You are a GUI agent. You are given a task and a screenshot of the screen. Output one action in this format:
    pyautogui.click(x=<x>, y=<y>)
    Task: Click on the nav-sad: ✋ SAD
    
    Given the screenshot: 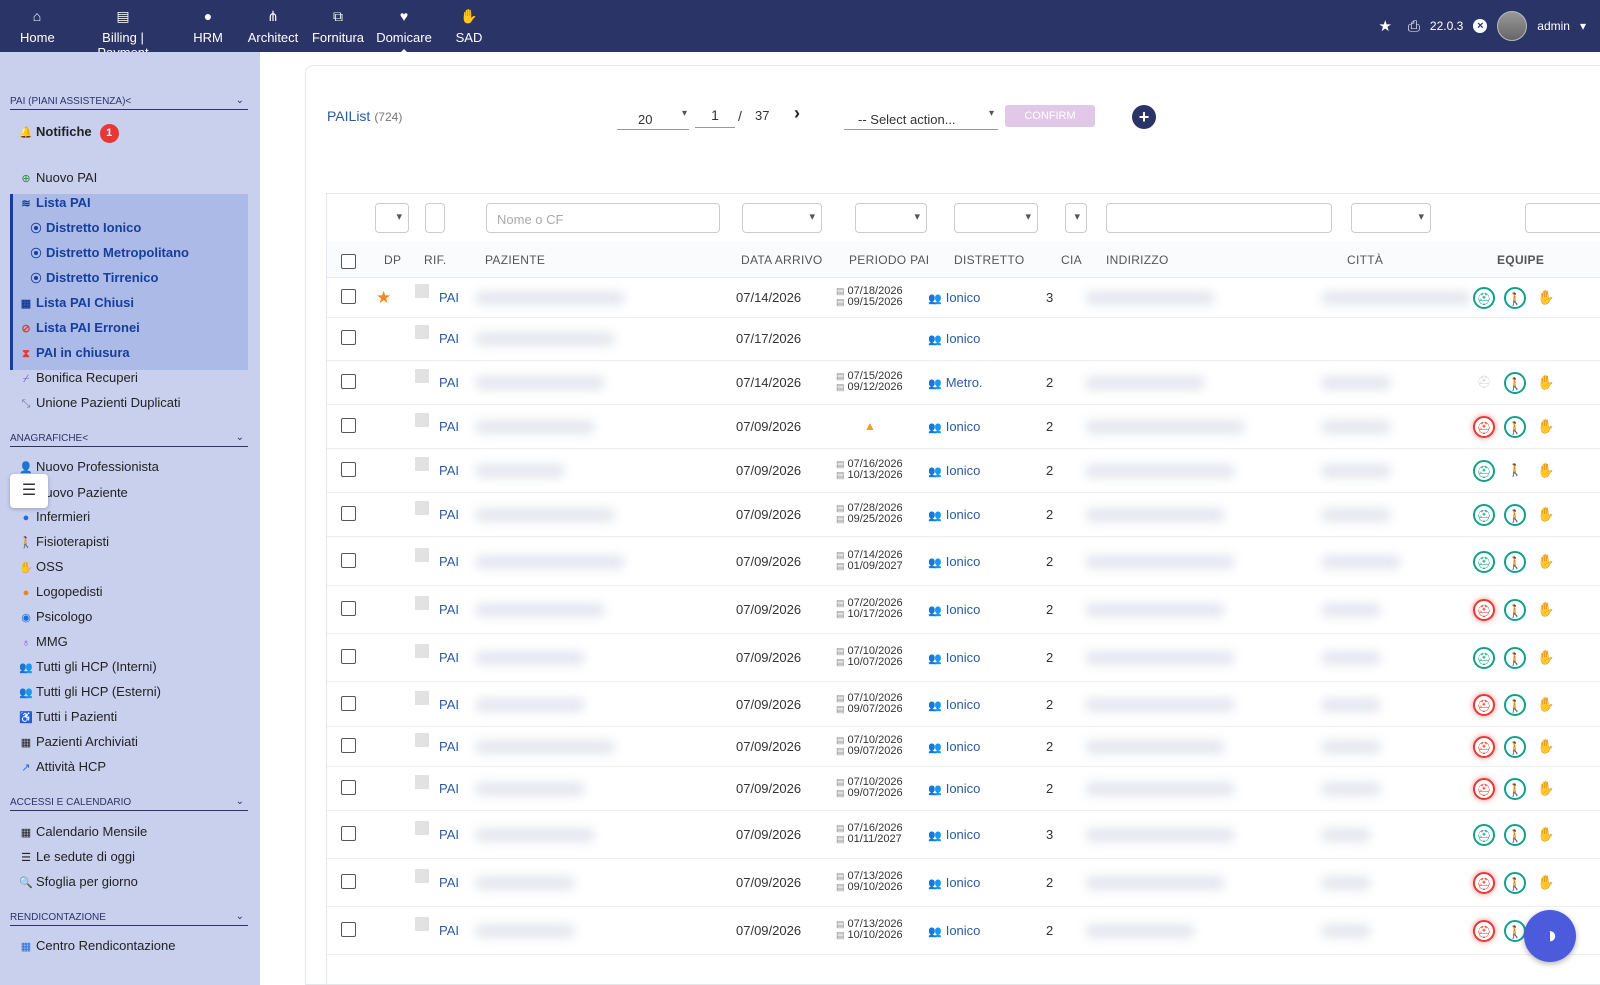 What is the action you would take?
    pyautogui.click(x=469, y=26)
    